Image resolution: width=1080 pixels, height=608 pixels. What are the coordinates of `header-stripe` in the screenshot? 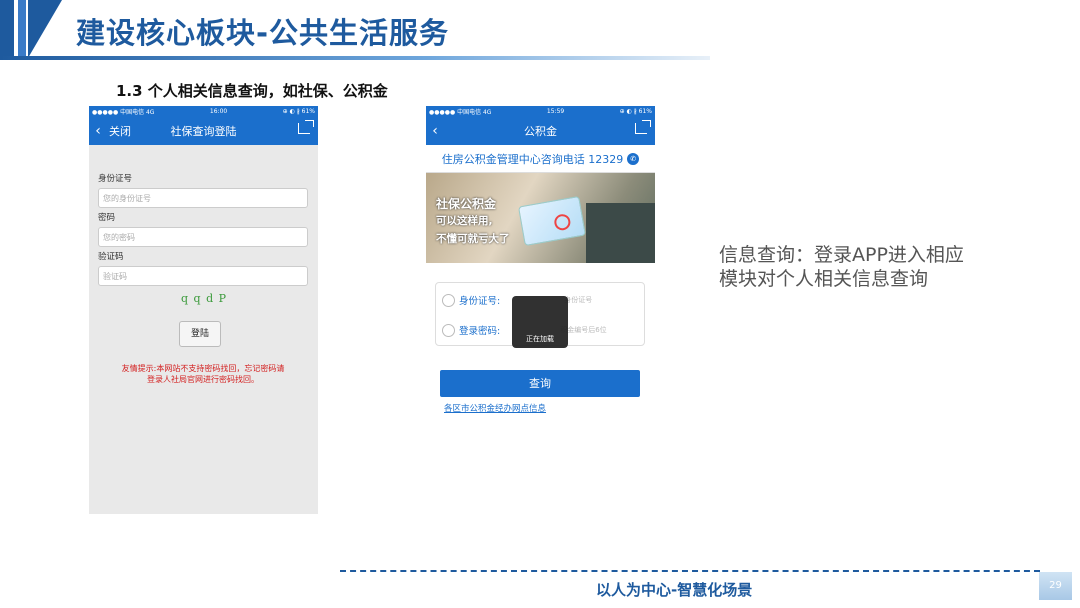 It's located at (7, 29).